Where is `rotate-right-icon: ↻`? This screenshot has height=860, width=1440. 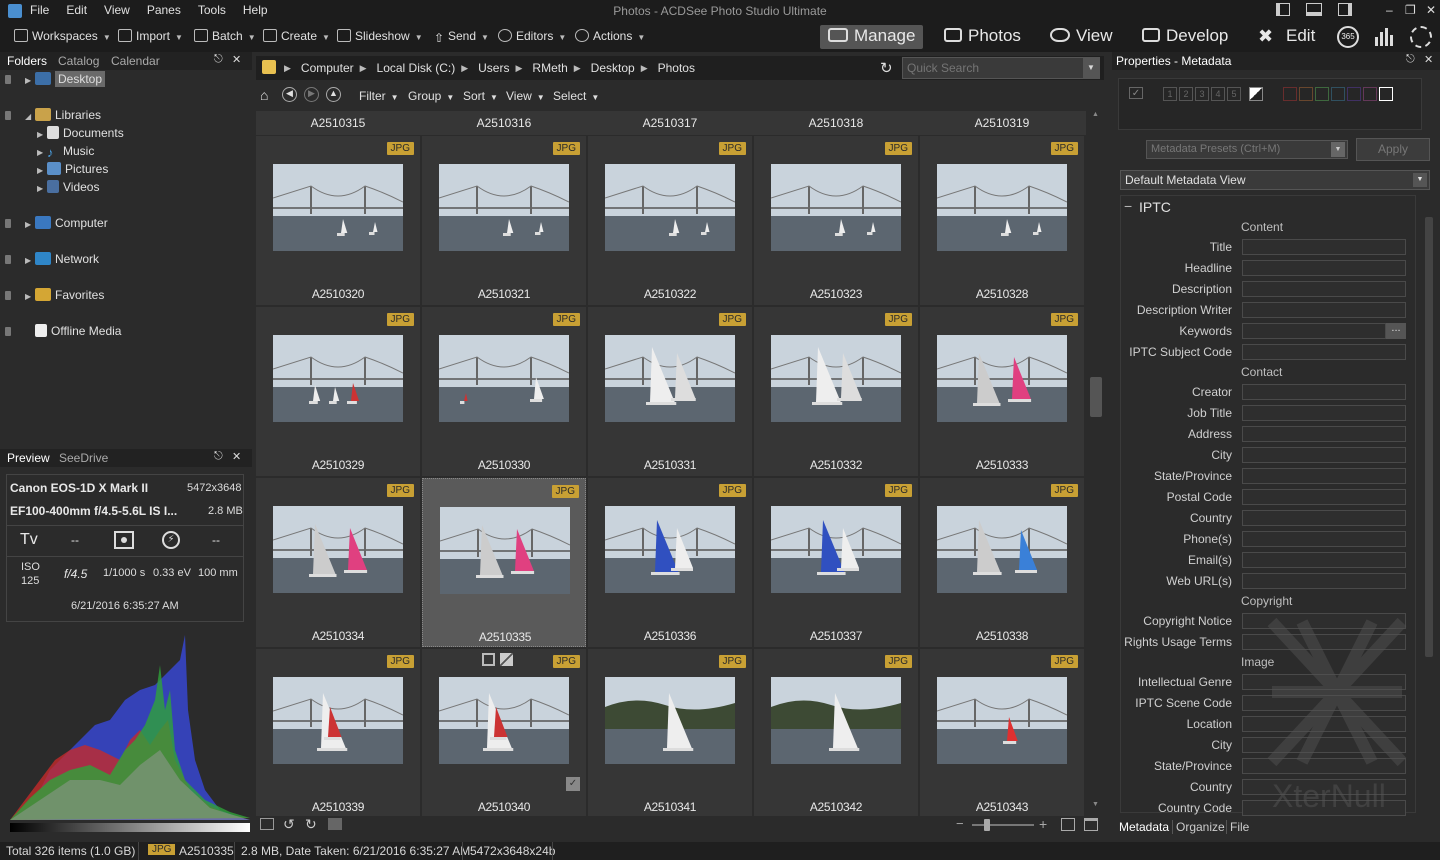
rotate-right-icon: ↻ is located at coordinates (311, 824).